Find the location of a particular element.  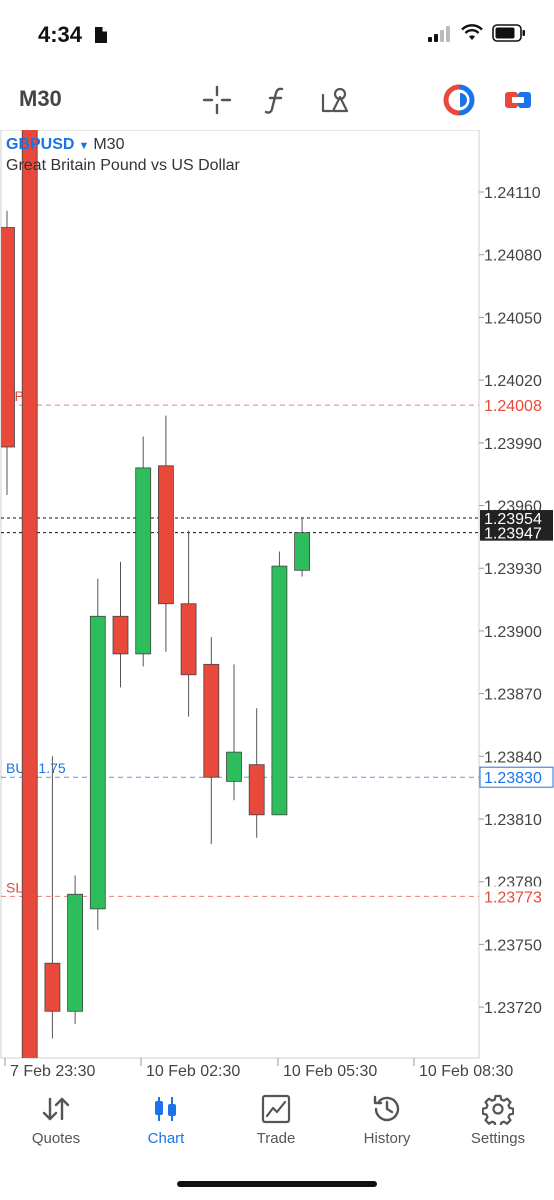

level-price-label-sl: 1.23773 is located at coordinates (513, 897).